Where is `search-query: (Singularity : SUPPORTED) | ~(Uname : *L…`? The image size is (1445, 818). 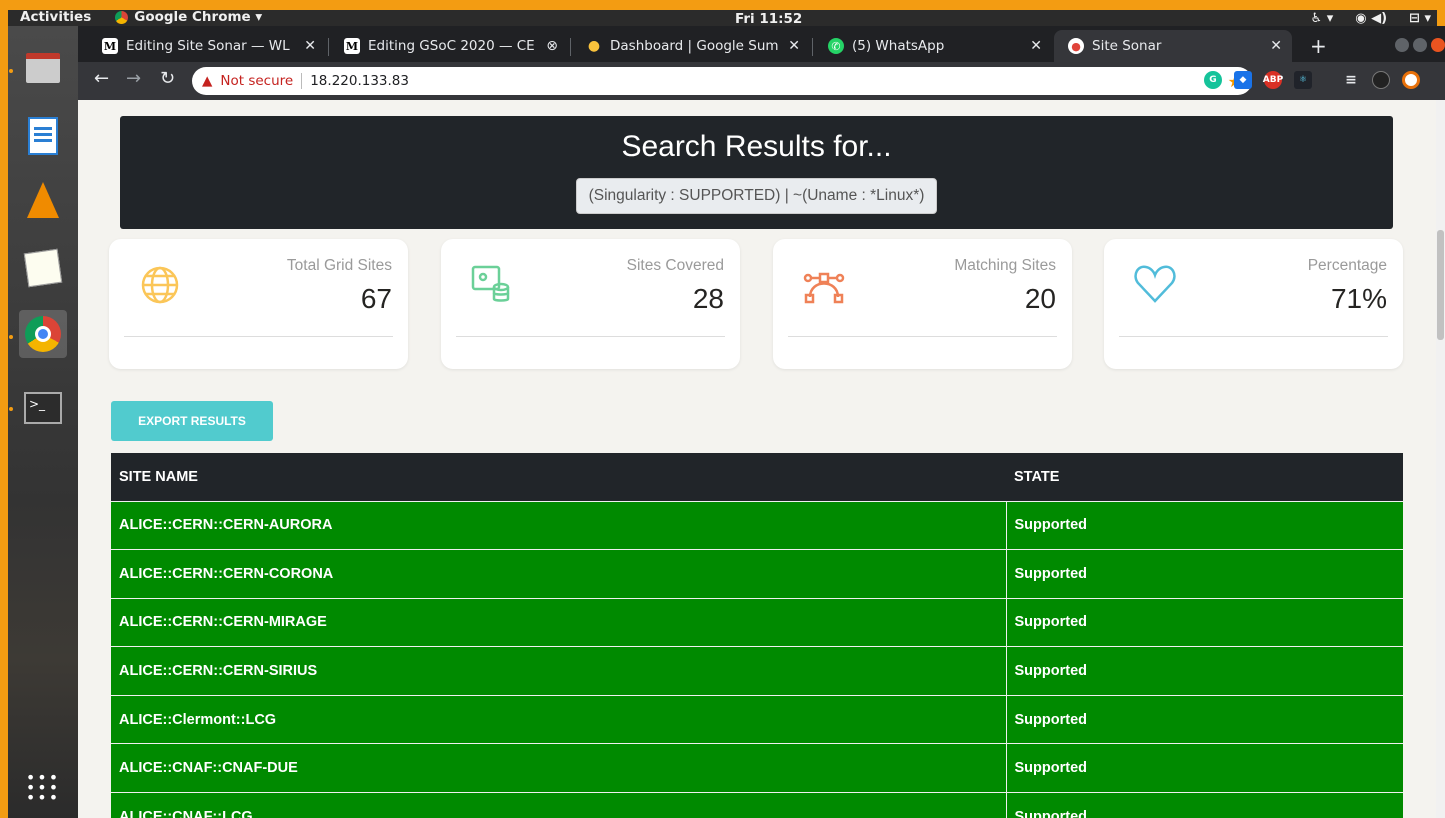
search-query: (Singularity : SUPPORTED) | ~(Uname : *L… is located at coordinates (756, 196).